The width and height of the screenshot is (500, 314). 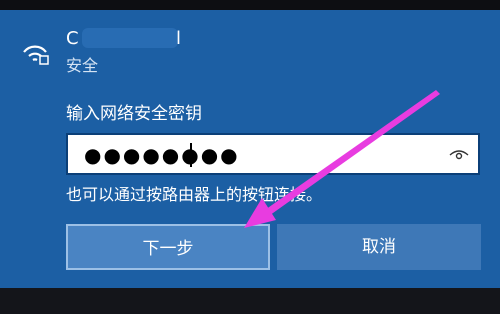 I want to click on masked-password: ●●●●●●●●, so click(x=162, y=155).